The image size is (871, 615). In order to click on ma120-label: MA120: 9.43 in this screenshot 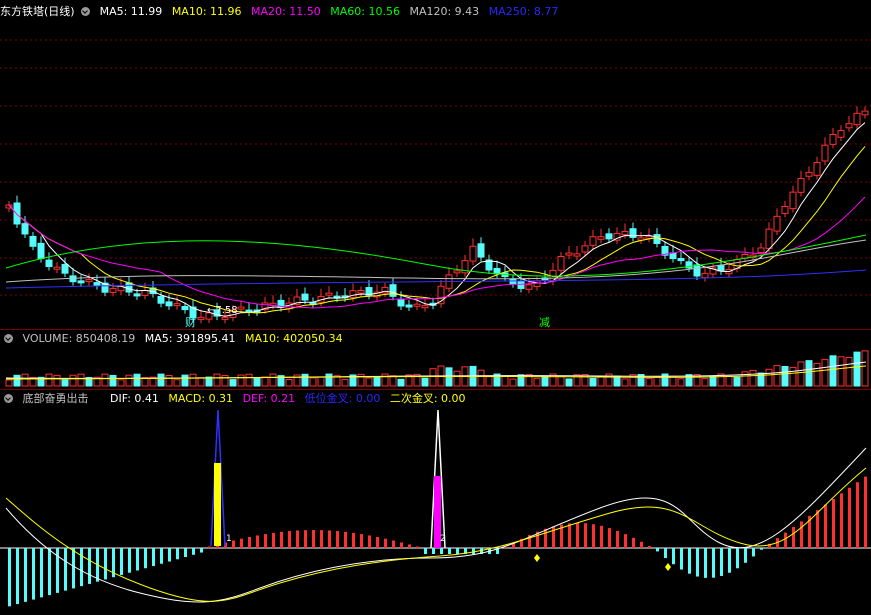, I will do `click(444, 11)`.